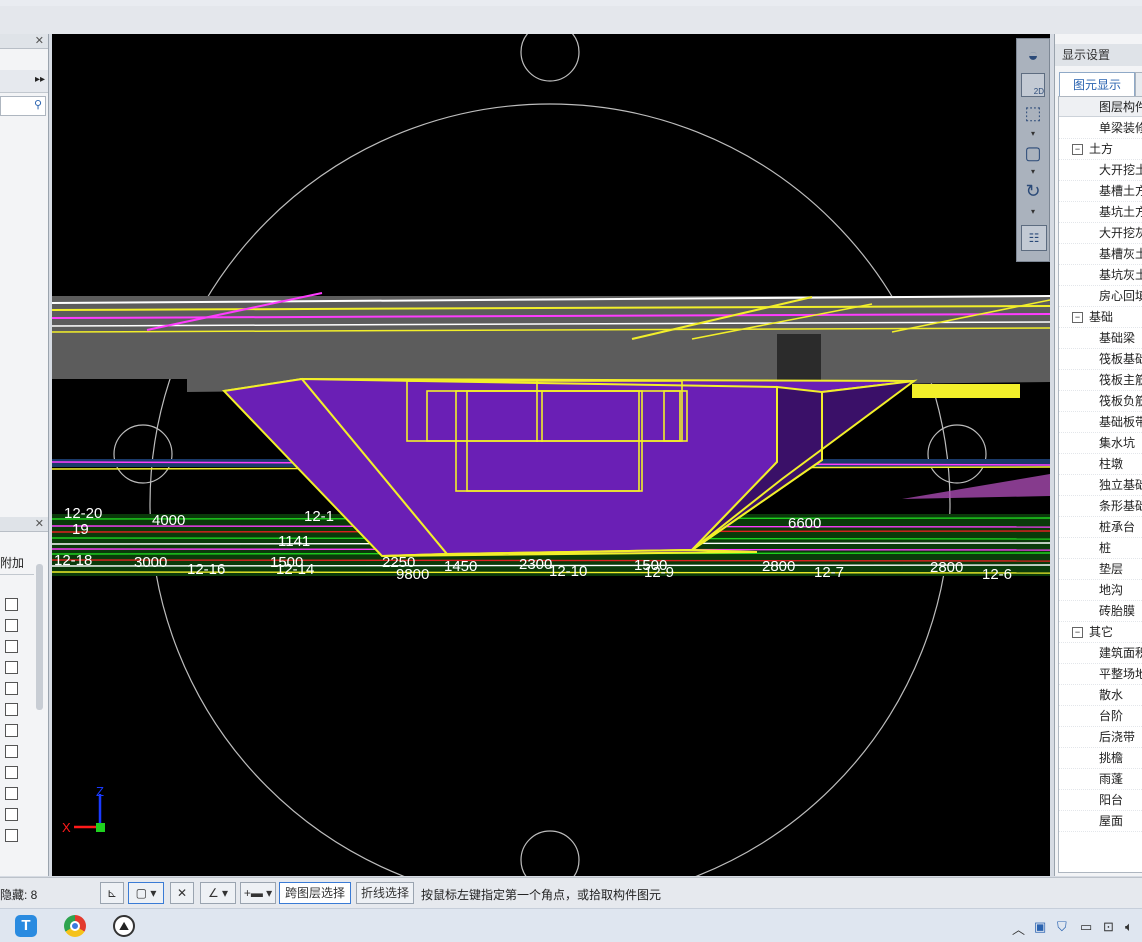  Describe the element at coordinates (218, 893) in the screenshot. I see `angle-dropdown: ∠ ▾` at that location.